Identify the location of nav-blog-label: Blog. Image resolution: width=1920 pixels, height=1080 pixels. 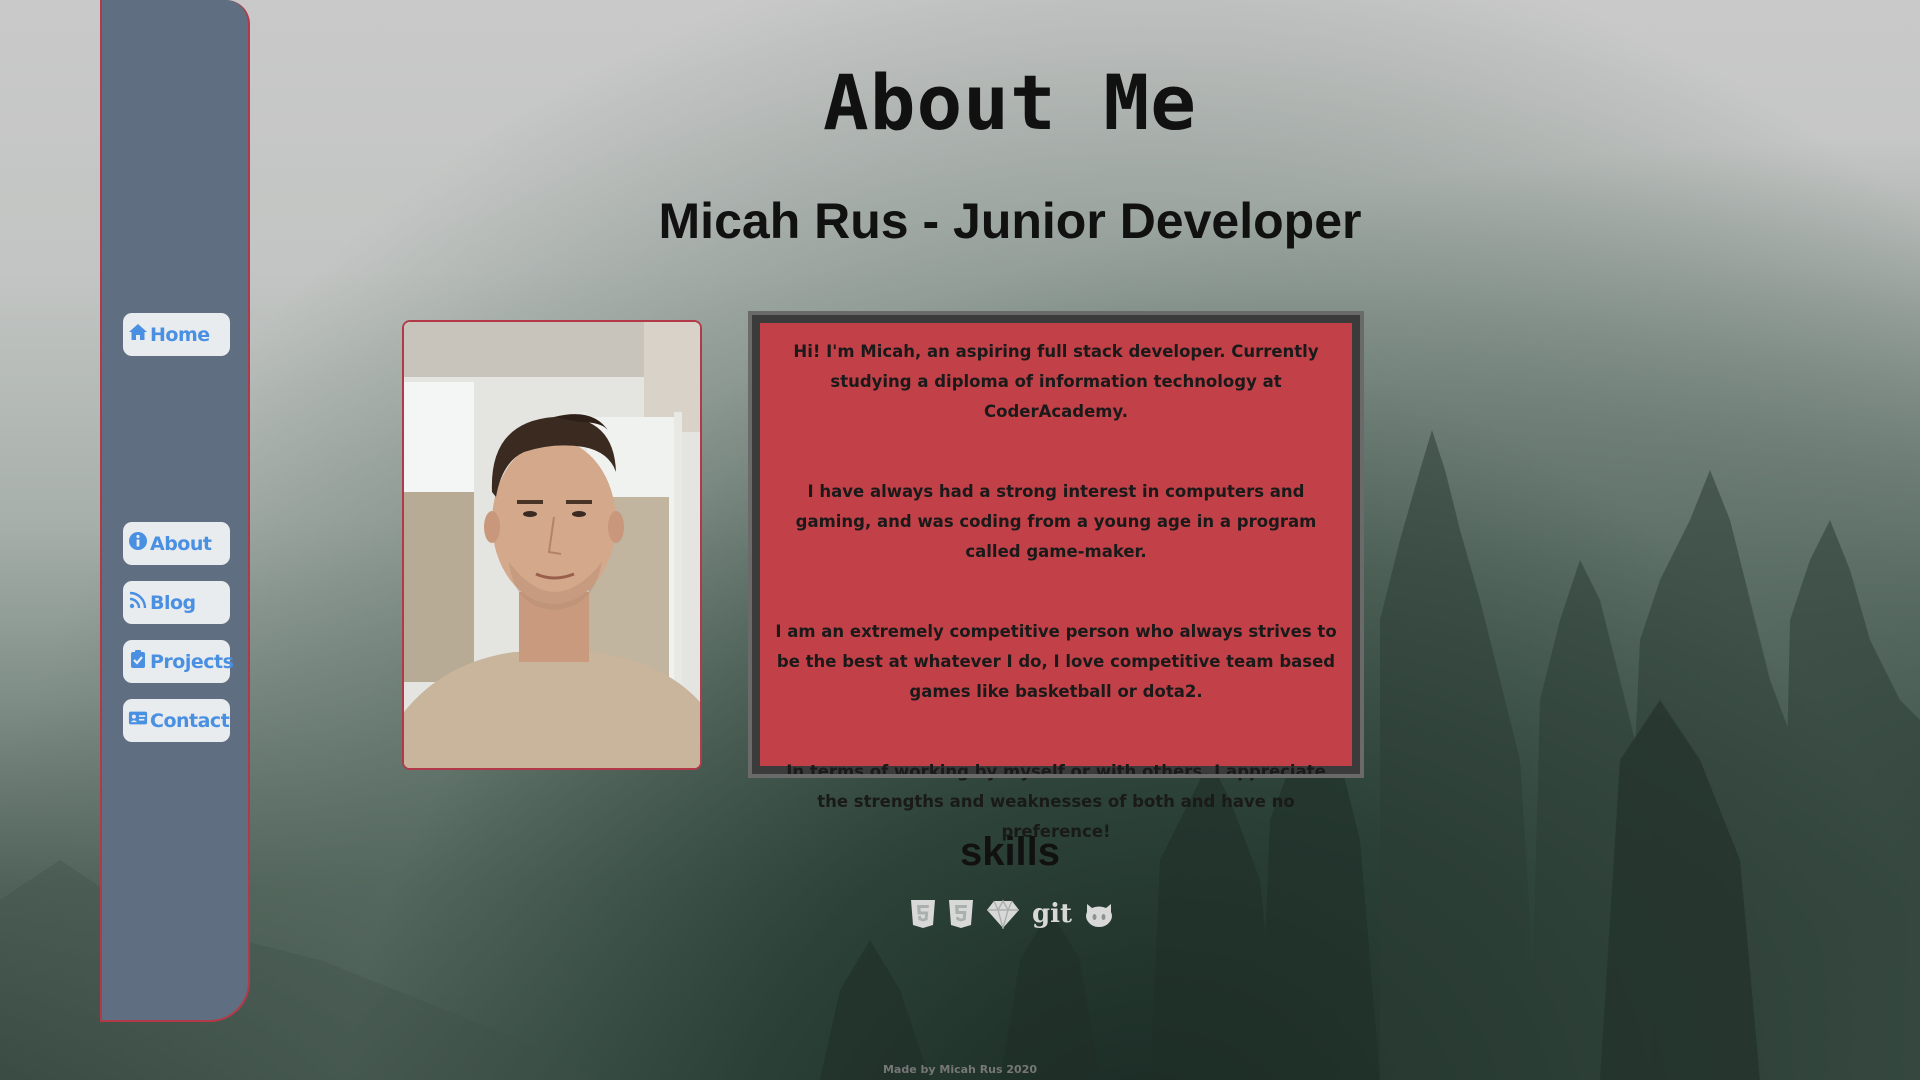
(173, 602).